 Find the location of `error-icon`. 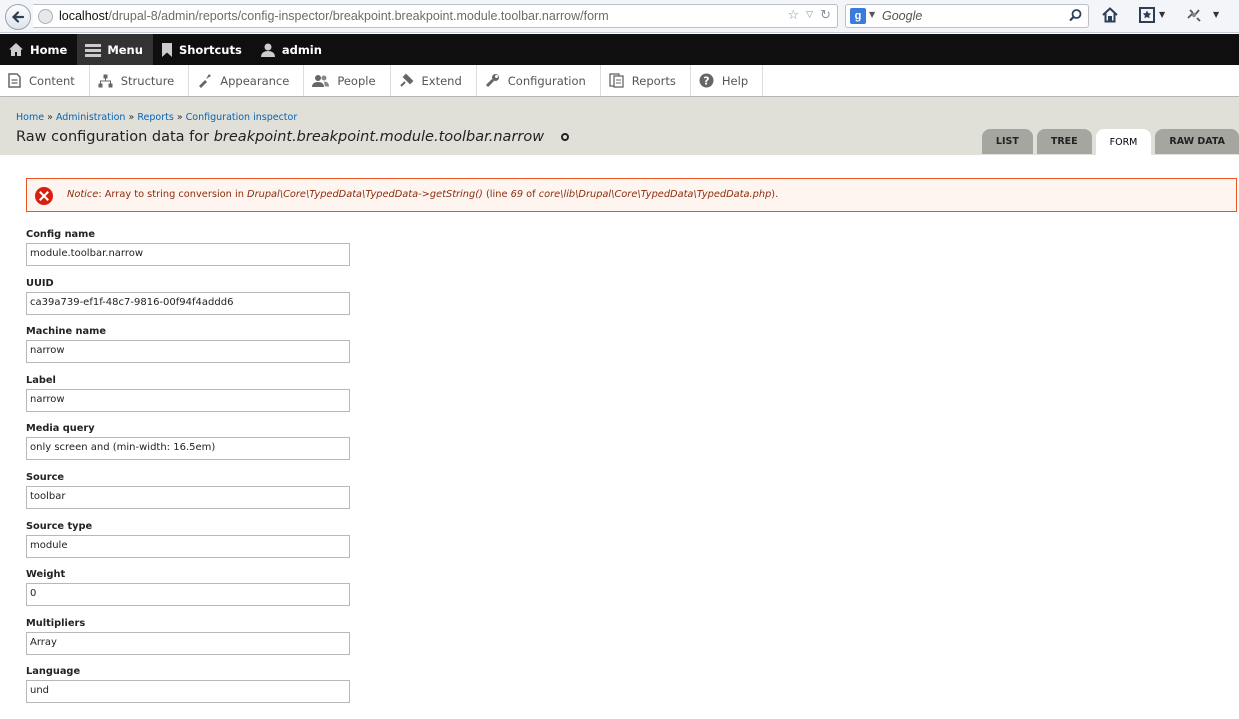

error-icon is located at coordinates (44, 196).